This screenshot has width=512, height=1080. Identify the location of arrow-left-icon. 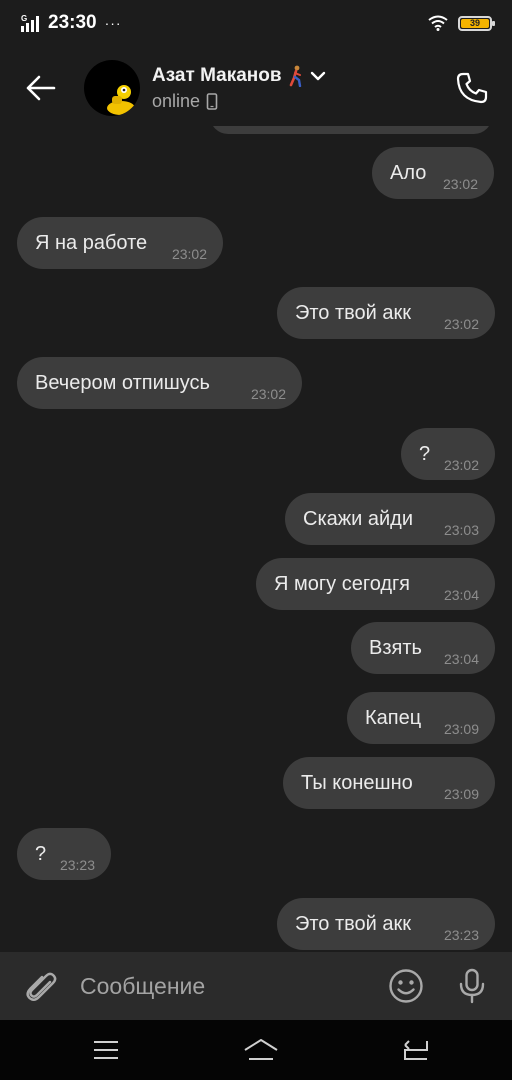
(41, 88).